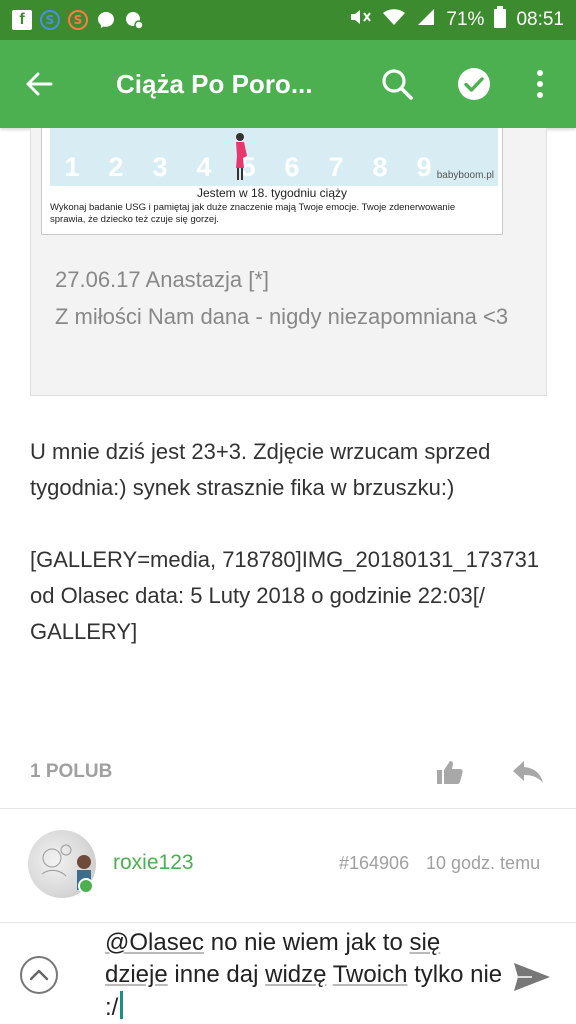  I want to click on signal-icon, so click(426, 20).